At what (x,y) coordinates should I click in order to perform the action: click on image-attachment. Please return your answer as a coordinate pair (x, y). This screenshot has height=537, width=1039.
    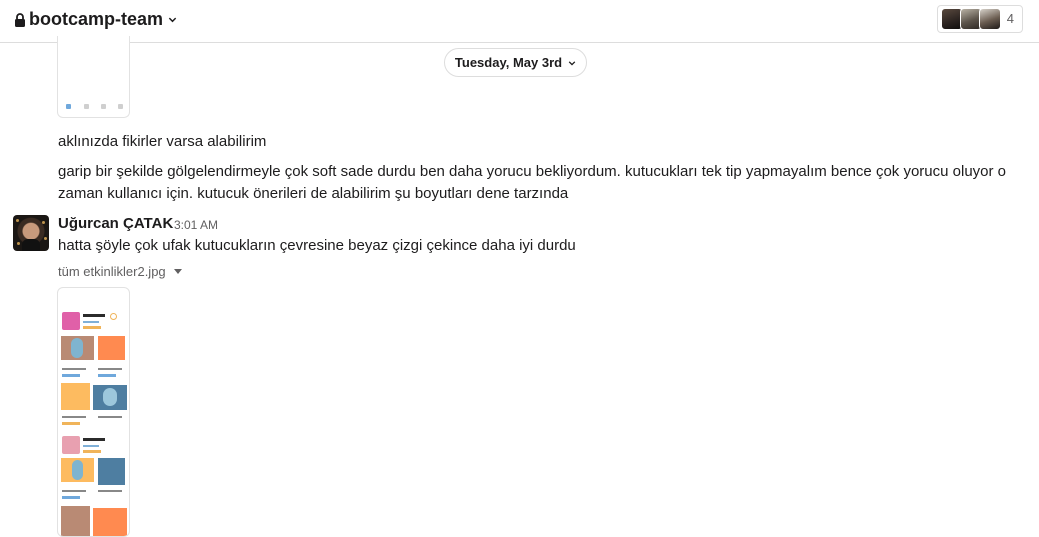
    Looking at the image, I should click on (93, 412).